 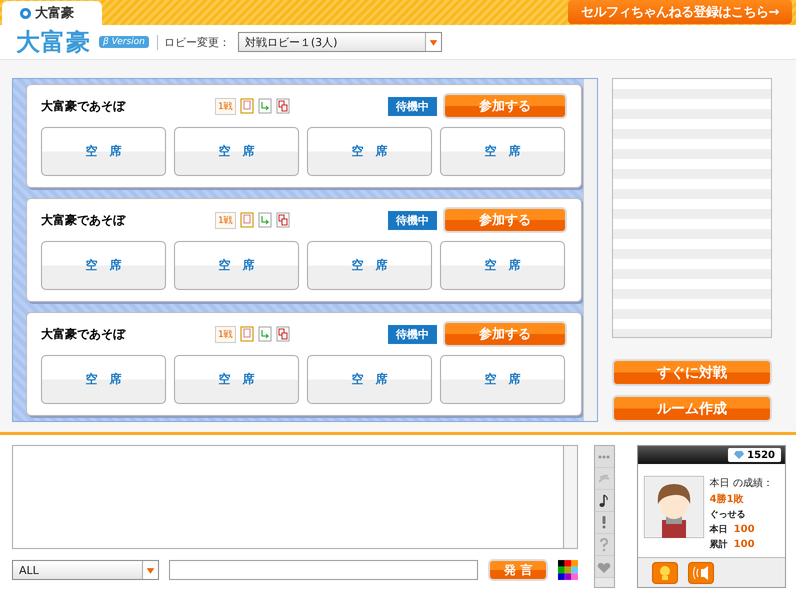 I want to click on lobby-label: ロビー変更：, so click(x=193, y=42).